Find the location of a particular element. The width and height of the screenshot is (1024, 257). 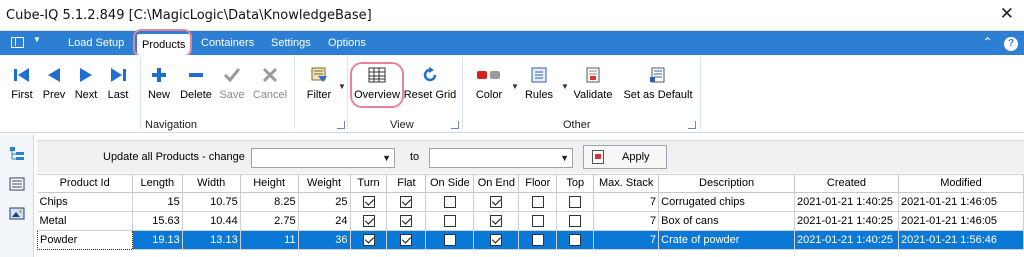

cell-weight: 24 is located at coordinates (324, 221).